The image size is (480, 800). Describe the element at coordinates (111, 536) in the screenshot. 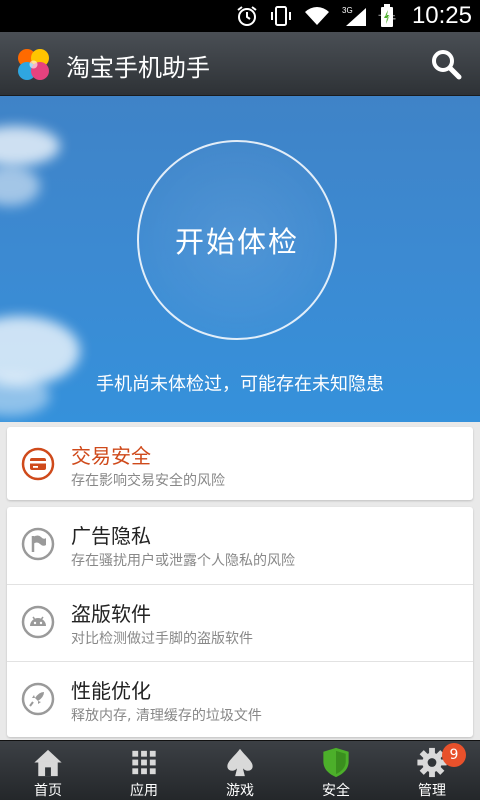

I see `list-item-title: 广告隐私` at that location.